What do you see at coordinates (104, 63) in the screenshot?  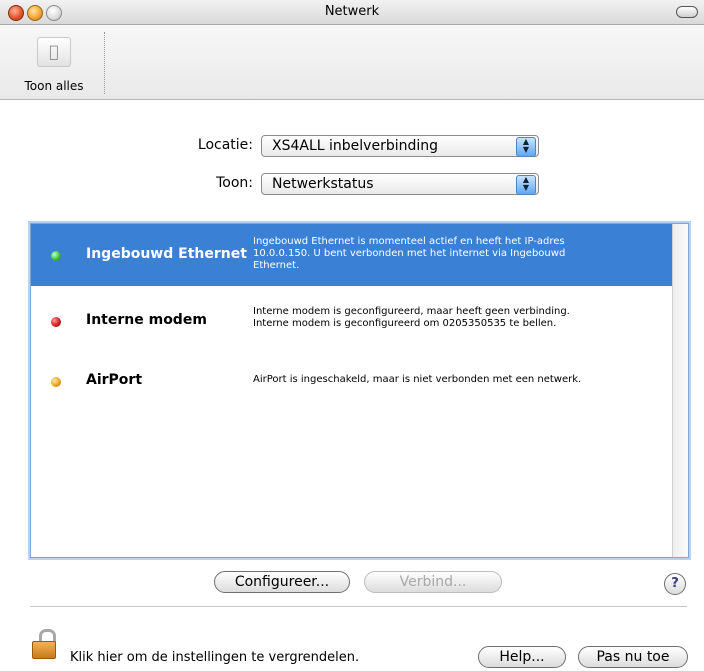 I see `toolbar-divider` at bounding box center [104, 63].